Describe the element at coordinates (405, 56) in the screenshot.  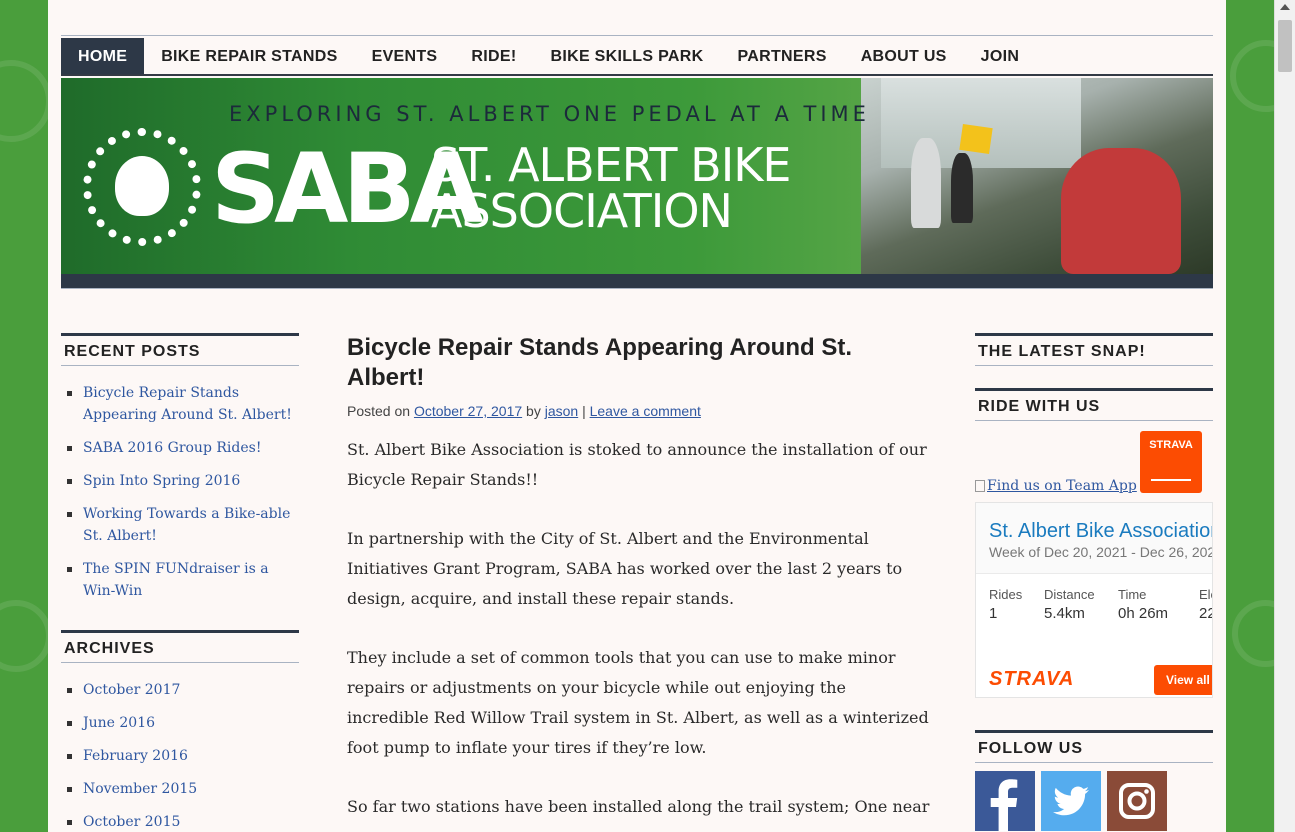
I see `nav-events: EVENTS` at that location.